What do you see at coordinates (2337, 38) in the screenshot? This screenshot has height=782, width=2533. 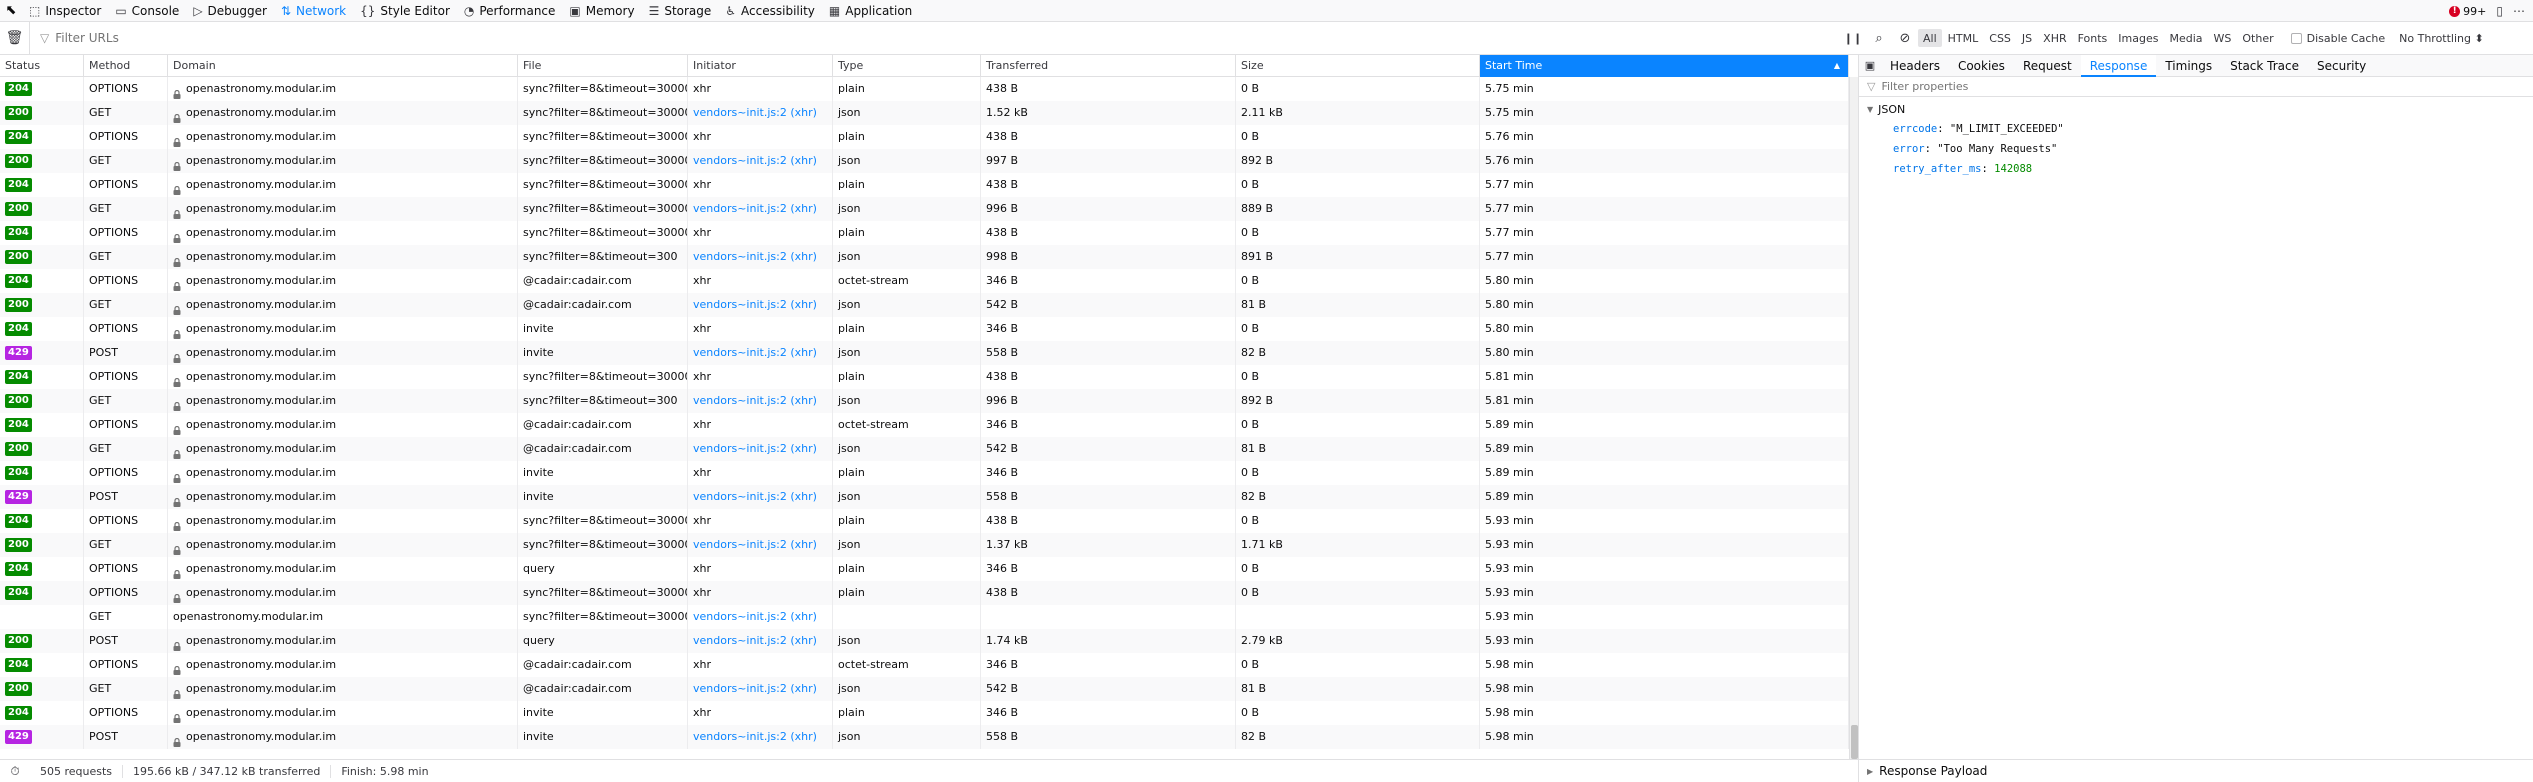 I see `disable-cache-toggle: Disable Cache` at bounding box center [2337, 38].